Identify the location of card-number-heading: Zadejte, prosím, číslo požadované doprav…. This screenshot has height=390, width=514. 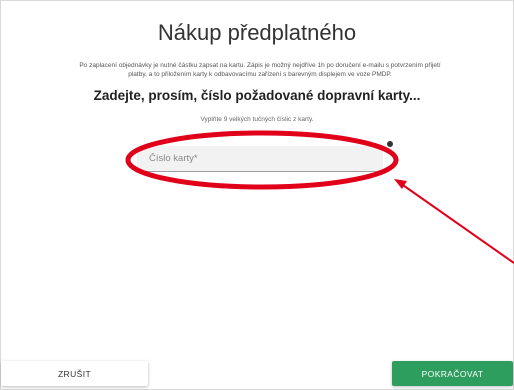
(257, 95).